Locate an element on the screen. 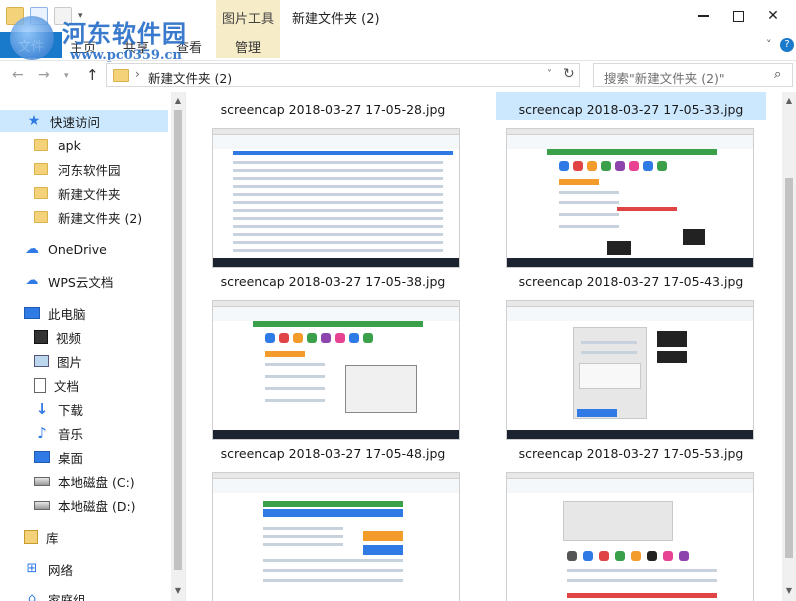  sidebar-item-onedrive: ☁ OneDrive is located at coordinates (65, 249).